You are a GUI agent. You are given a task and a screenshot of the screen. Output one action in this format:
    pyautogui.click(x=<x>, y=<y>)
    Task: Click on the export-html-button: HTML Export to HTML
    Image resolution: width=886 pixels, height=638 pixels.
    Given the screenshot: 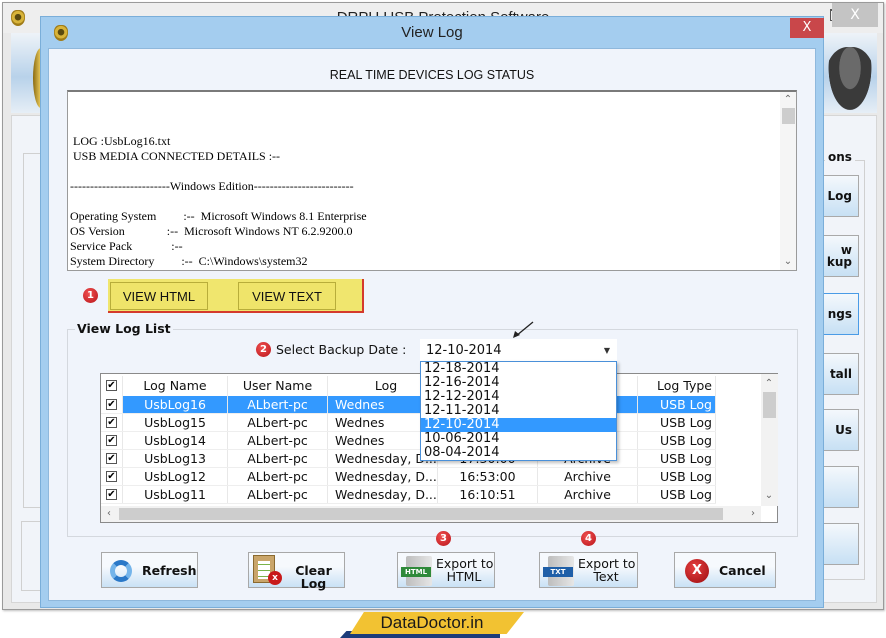 What is the action you would take?
    pyautogui.click(x=446, y=570)
    